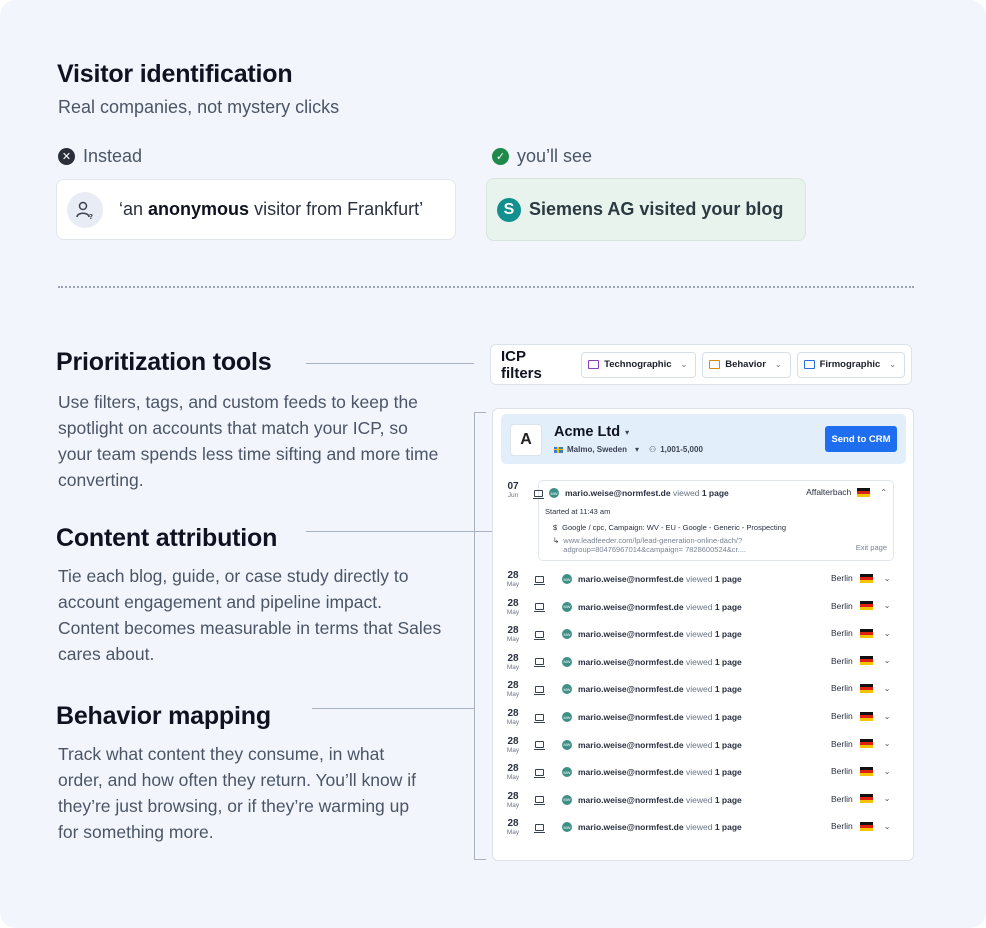 The image size is (986, 928). What do you see at coordinates (639, 364) in the screenshot?
I see `technographic-filter: Technographic ⌄` at bounding box center [639, 364].